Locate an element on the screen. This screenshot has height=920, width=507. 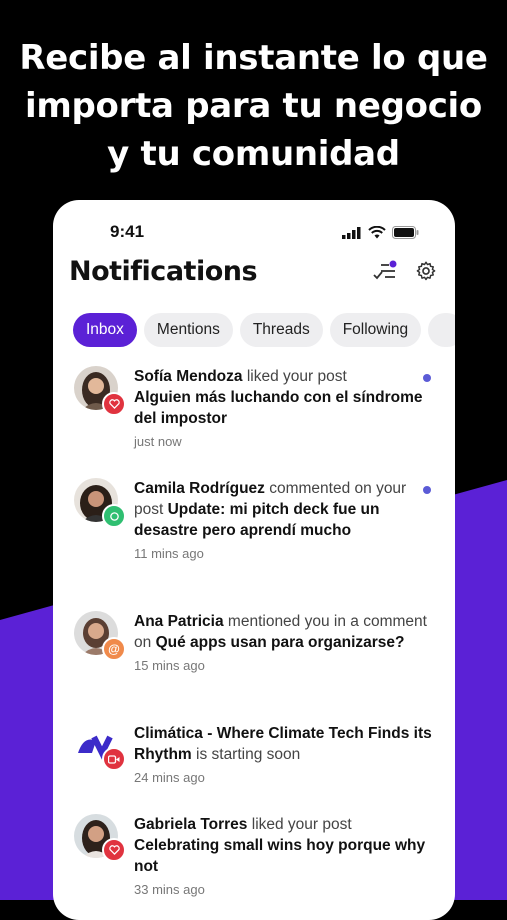
tab-threads: Threads is located at coordinates (281, 330).